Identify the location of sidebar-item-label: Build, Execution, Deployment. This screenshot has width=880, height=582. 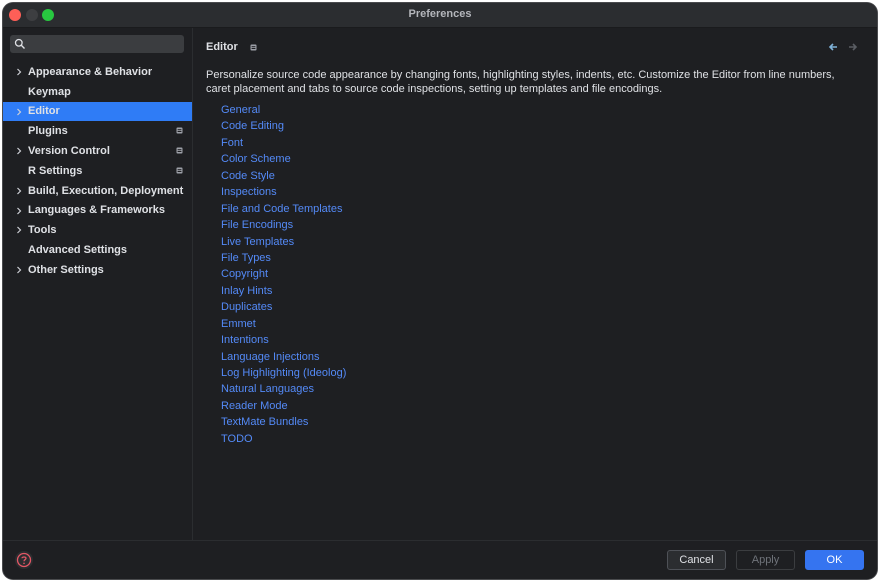
(106, 190).